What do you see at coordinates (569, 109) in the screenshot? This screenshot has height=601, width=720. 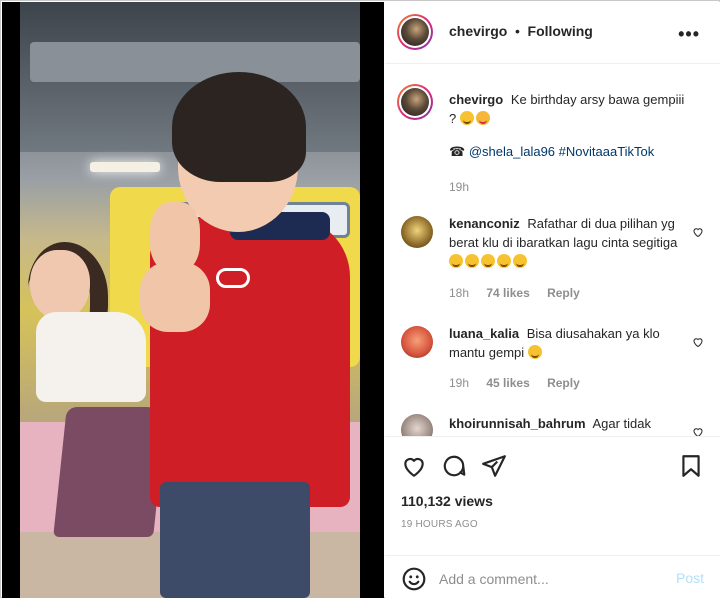 I see `caption-text: chevirgo Ke birthday arsy bawa gempiii ?` at bounding box center [569, 109].